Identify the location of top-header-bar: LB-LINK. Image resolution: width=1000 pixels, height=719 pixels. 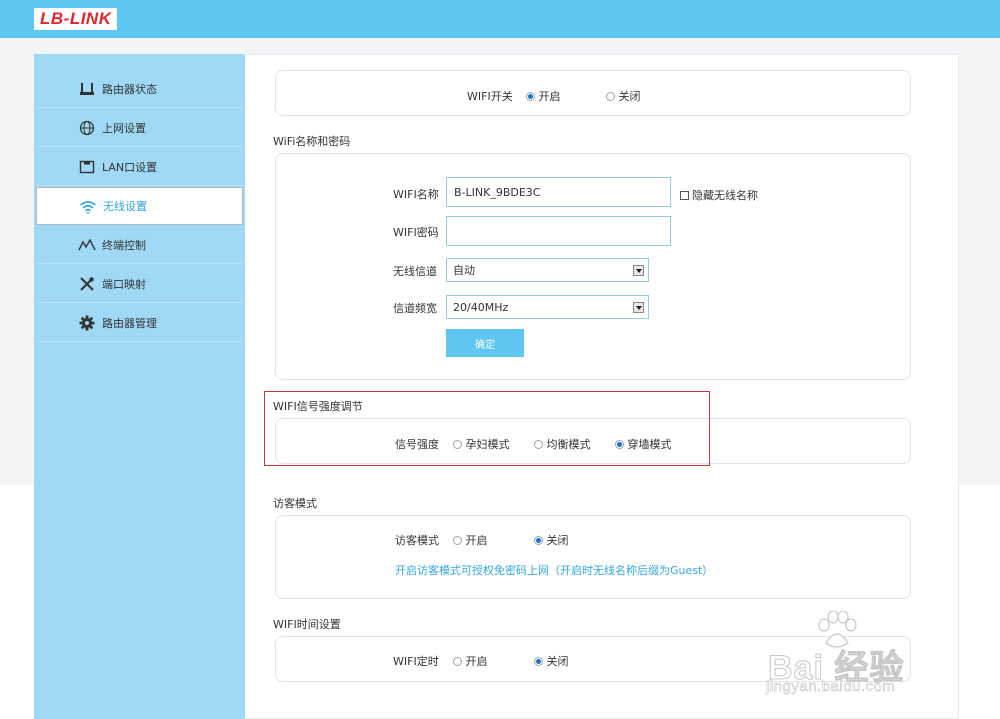
(500, 19).